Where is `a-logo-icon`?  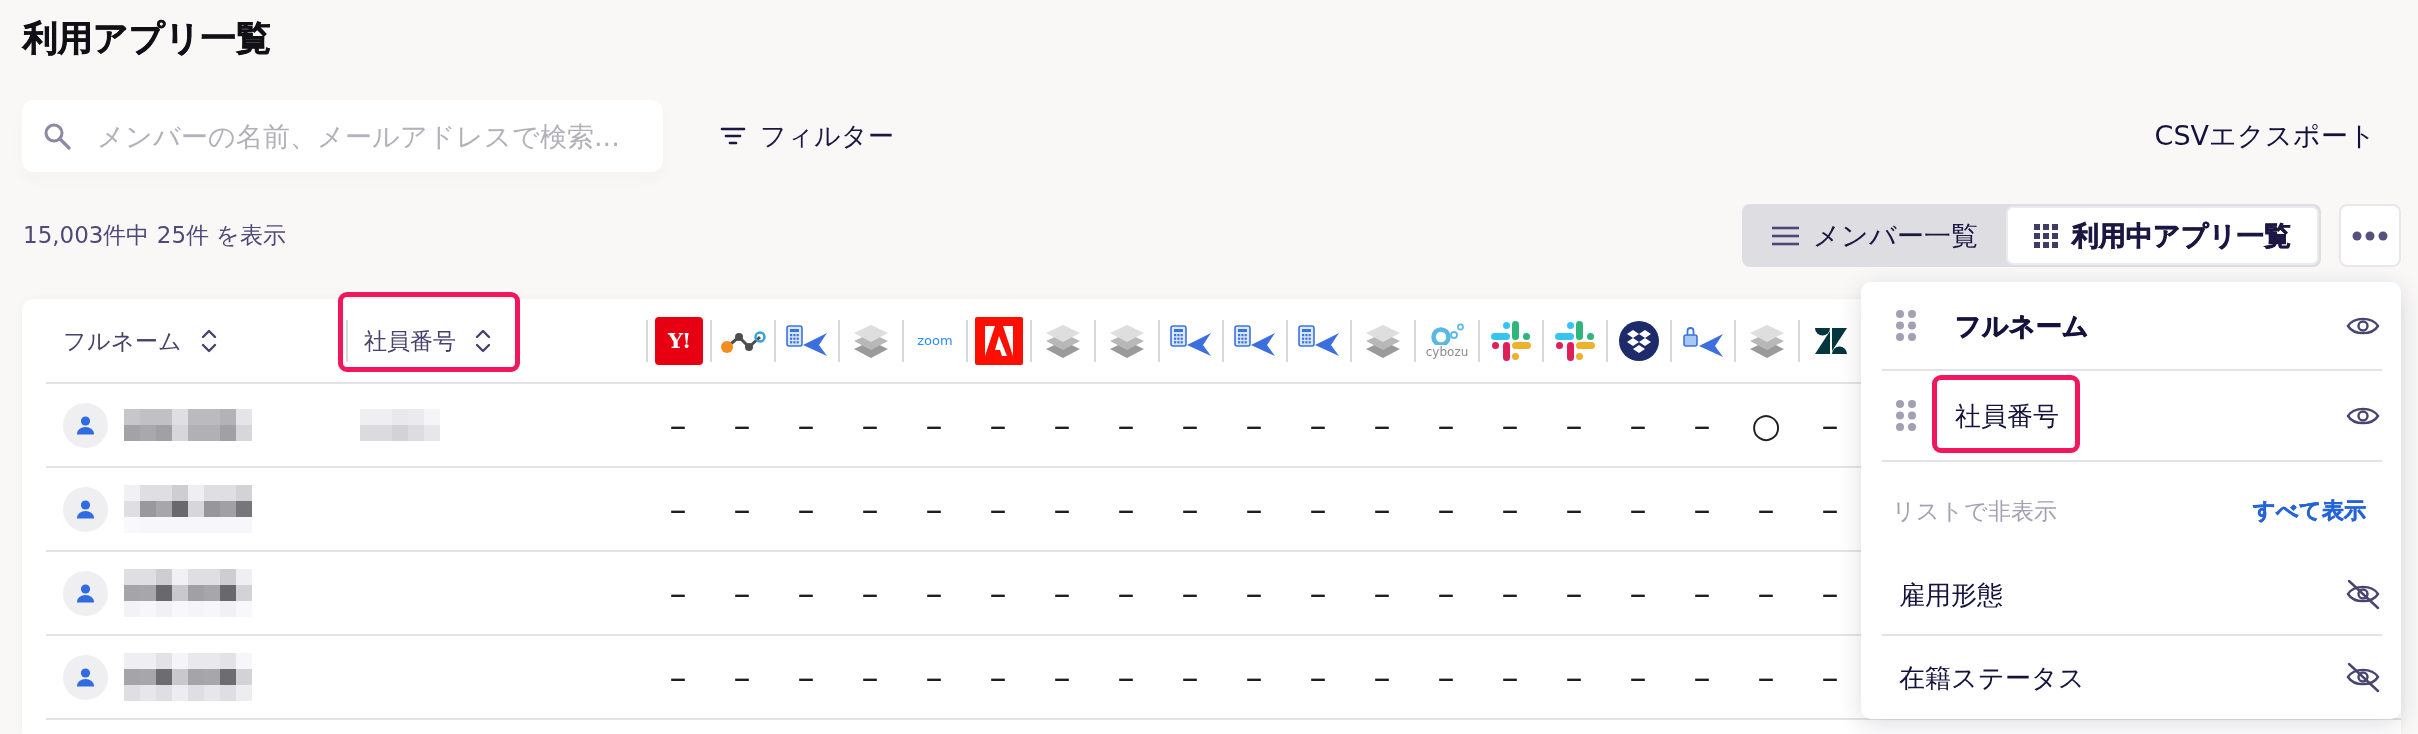
a-logo-icon is located at coordinates (999, 340).